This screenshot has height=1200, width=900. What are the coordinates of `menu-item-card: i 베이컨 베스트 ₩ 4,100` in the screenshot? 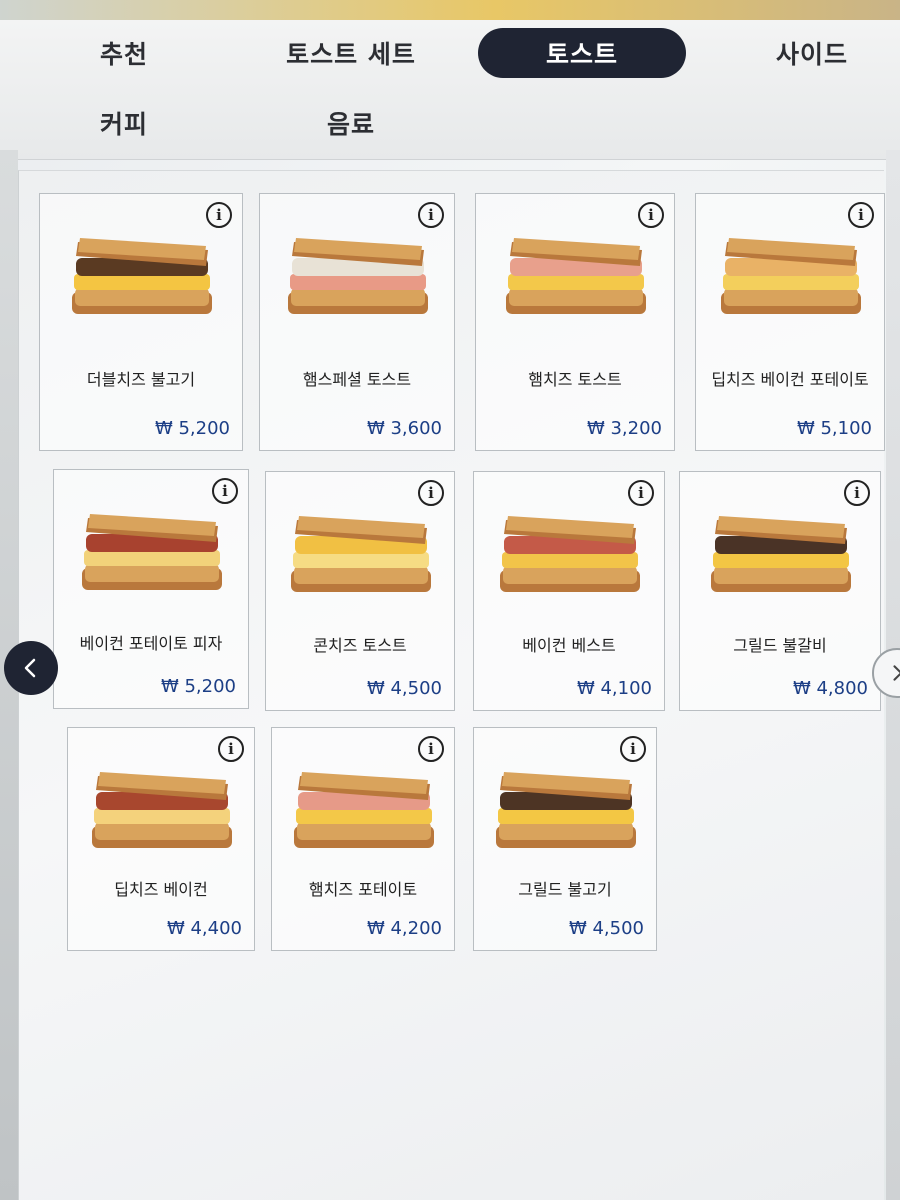 It's located at (569, 591).